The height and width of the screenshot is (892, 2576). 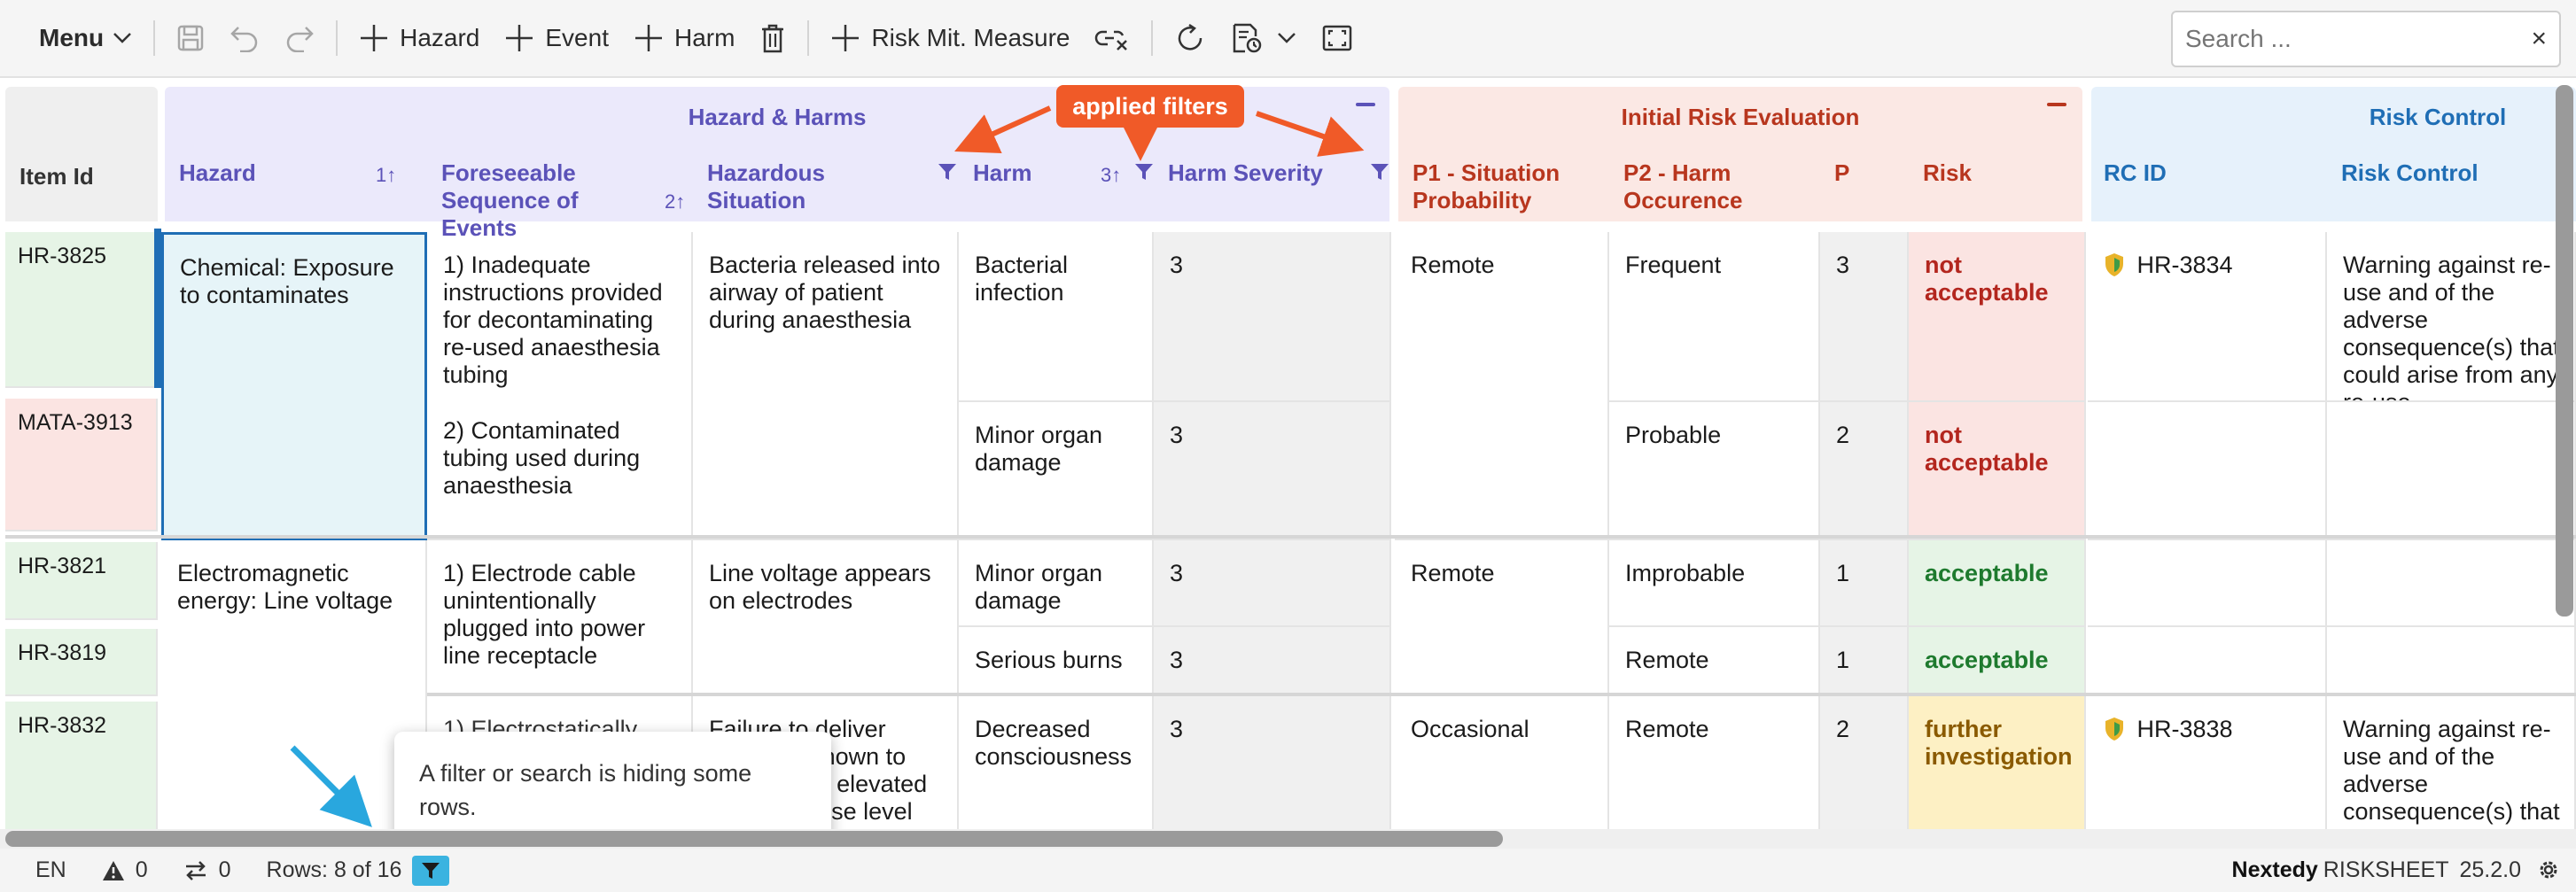 What do you see at coordinates (82, 465) in the screenshot?
I see `item-id-cell: MATA-3913` at bounding box center [82, 465].